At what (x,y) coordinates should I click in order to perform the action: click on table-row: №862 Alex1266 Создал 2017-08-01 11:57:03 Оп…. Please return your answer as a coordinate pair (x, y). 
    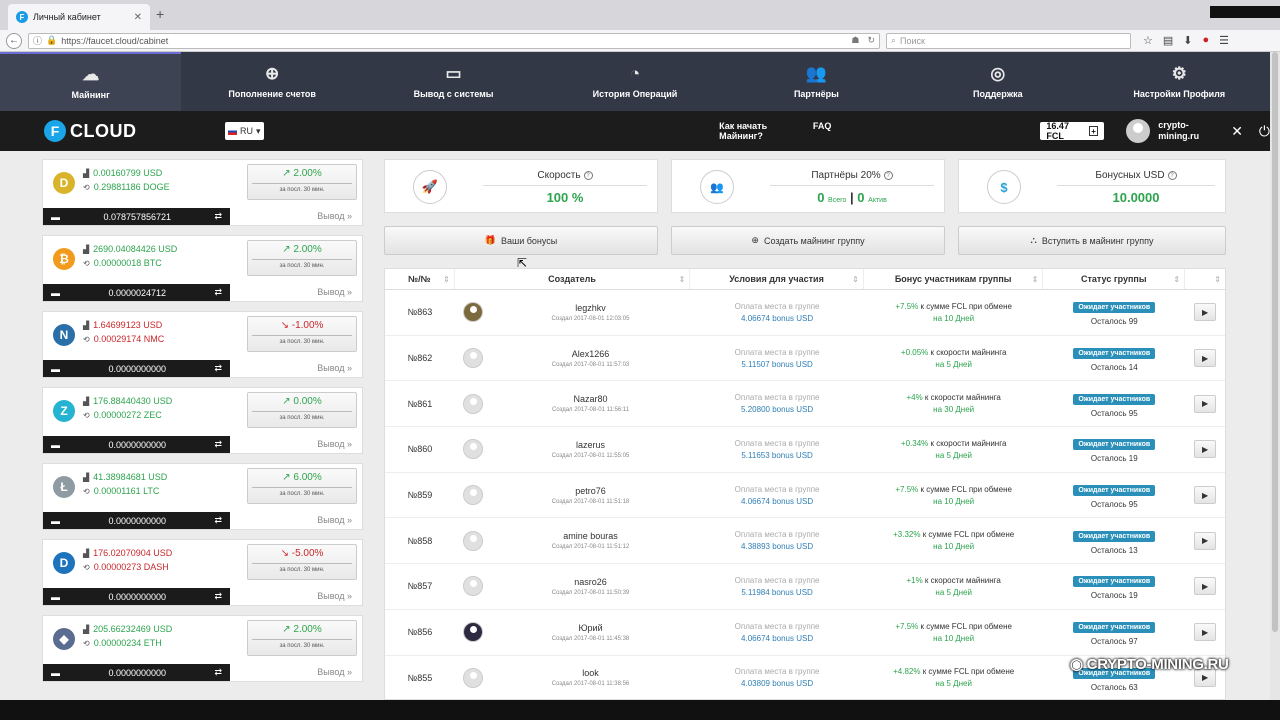
    Looking at the image, I should click on (805, 359).